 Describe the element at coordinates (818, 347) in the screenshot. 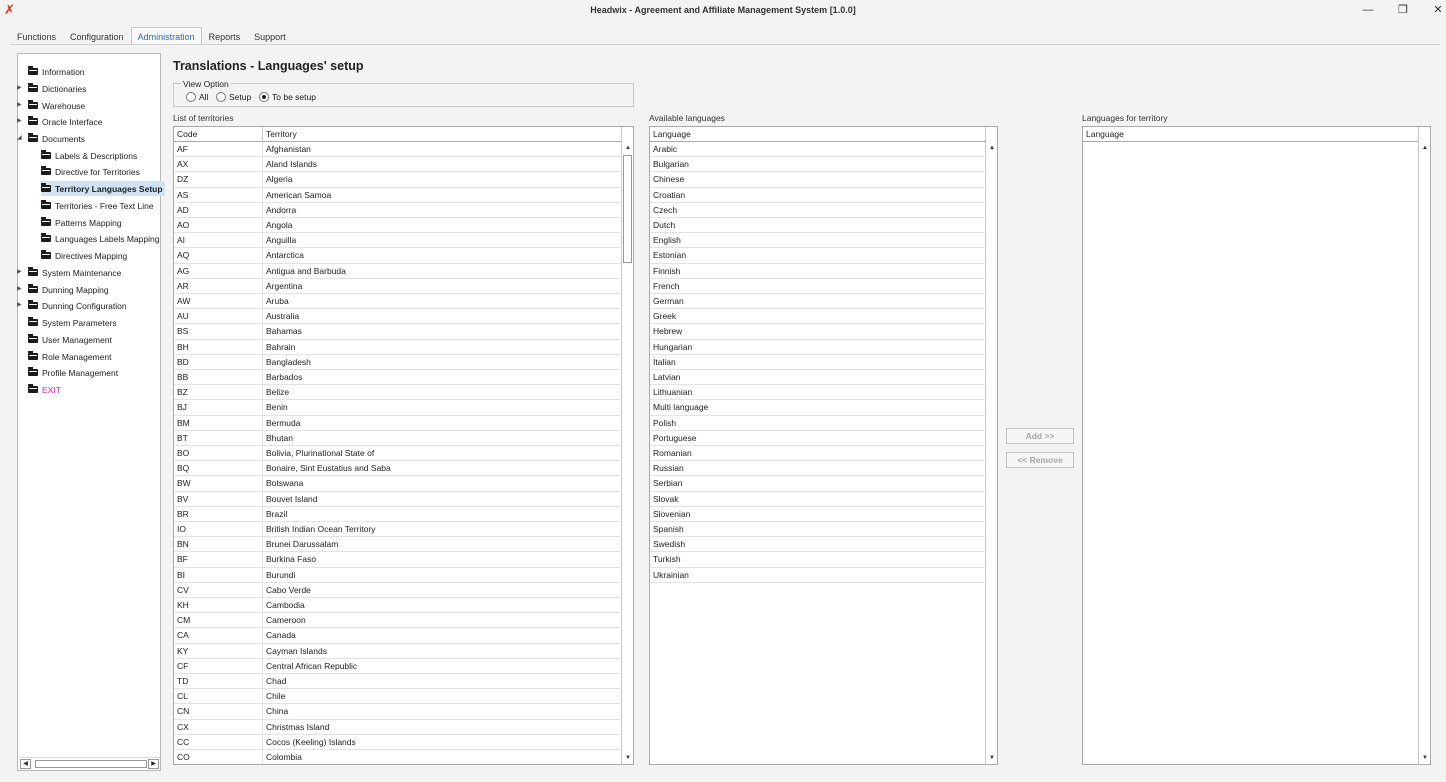

I see `list-item: Hungarian` at that location.